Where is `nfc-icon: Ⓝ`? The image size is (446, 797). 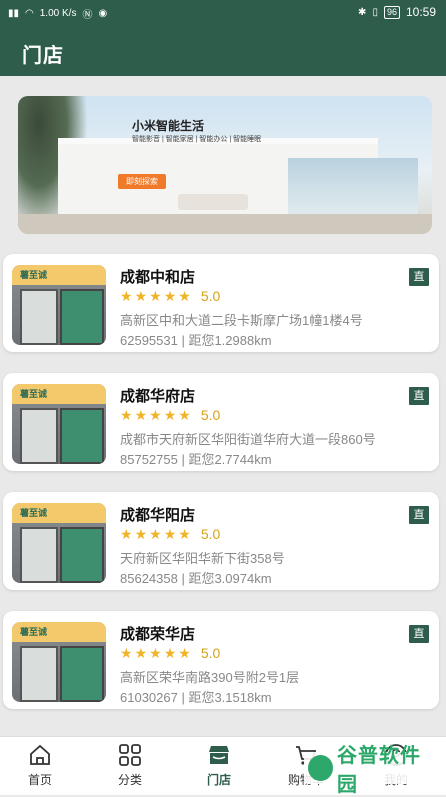 nfc-icon: Ⓝ is located at coordinates (87, 15).